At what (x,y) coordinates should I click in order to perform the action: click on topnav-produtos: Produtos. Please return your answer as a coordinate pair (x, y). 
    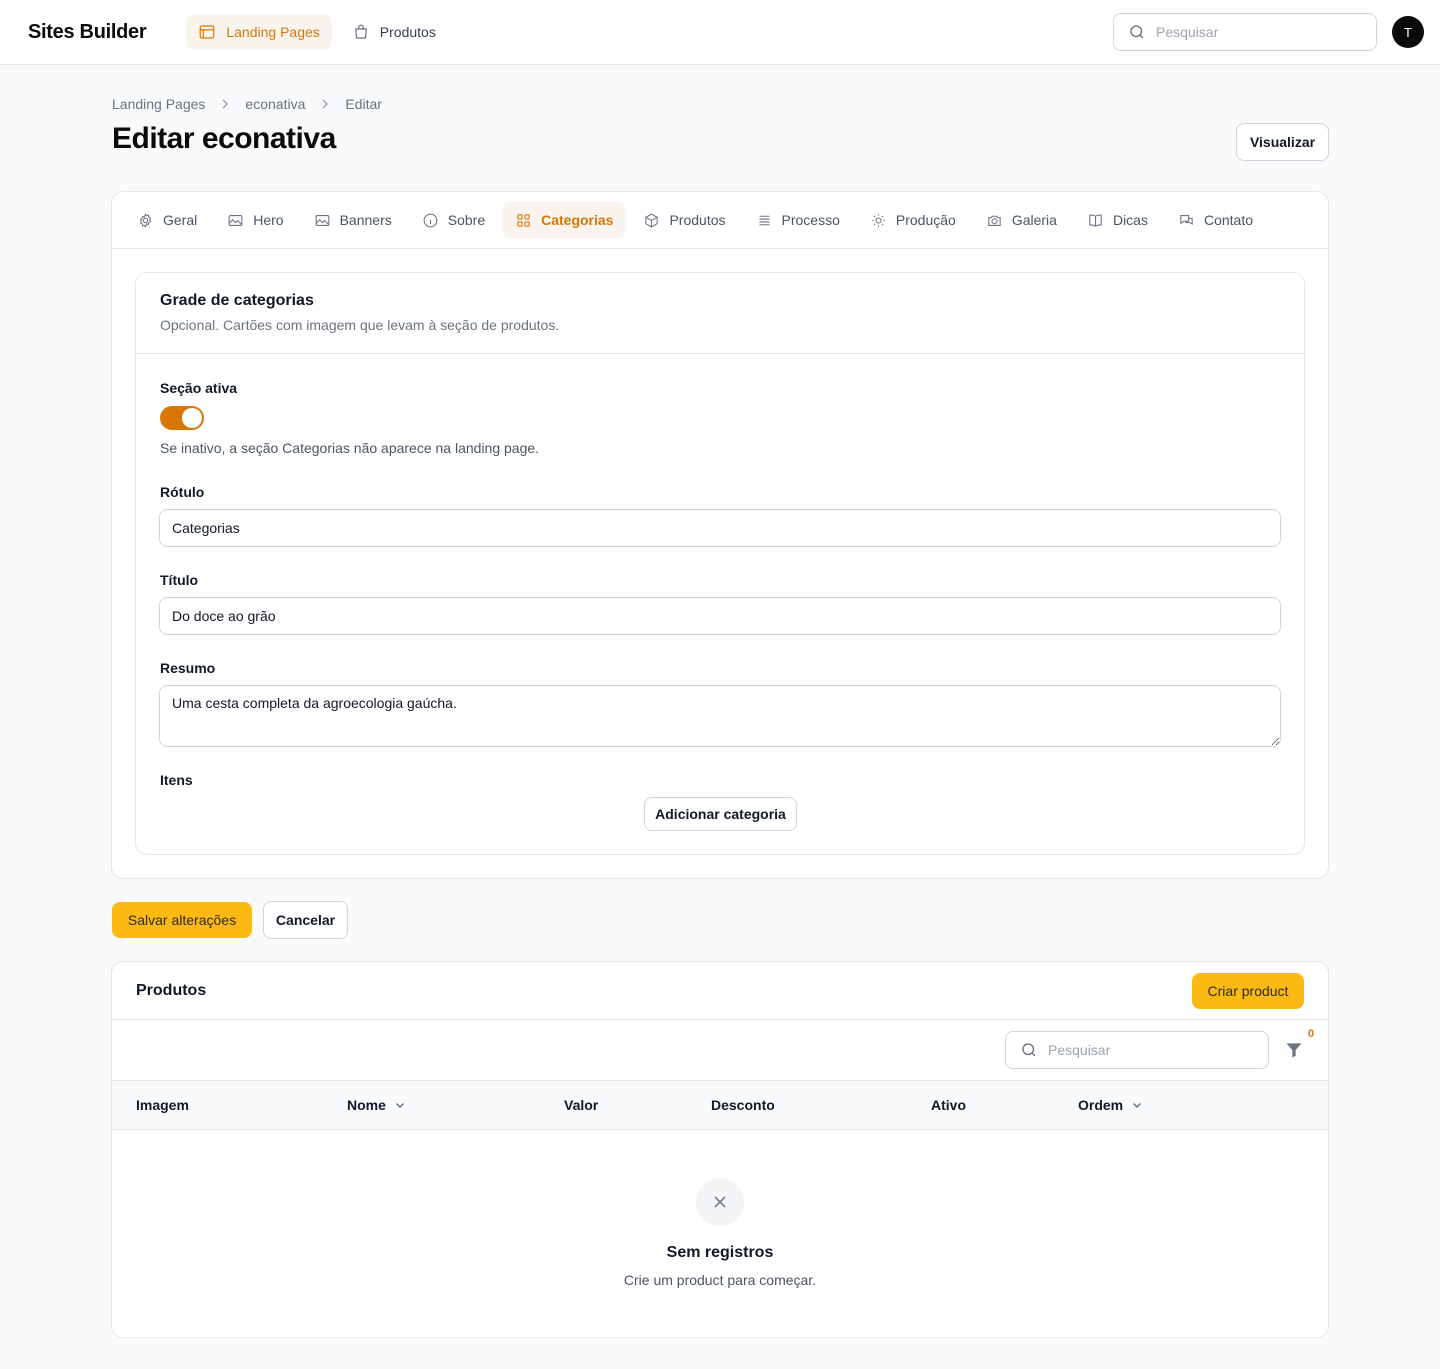
    Looking at the image, I should click on (394, 32).